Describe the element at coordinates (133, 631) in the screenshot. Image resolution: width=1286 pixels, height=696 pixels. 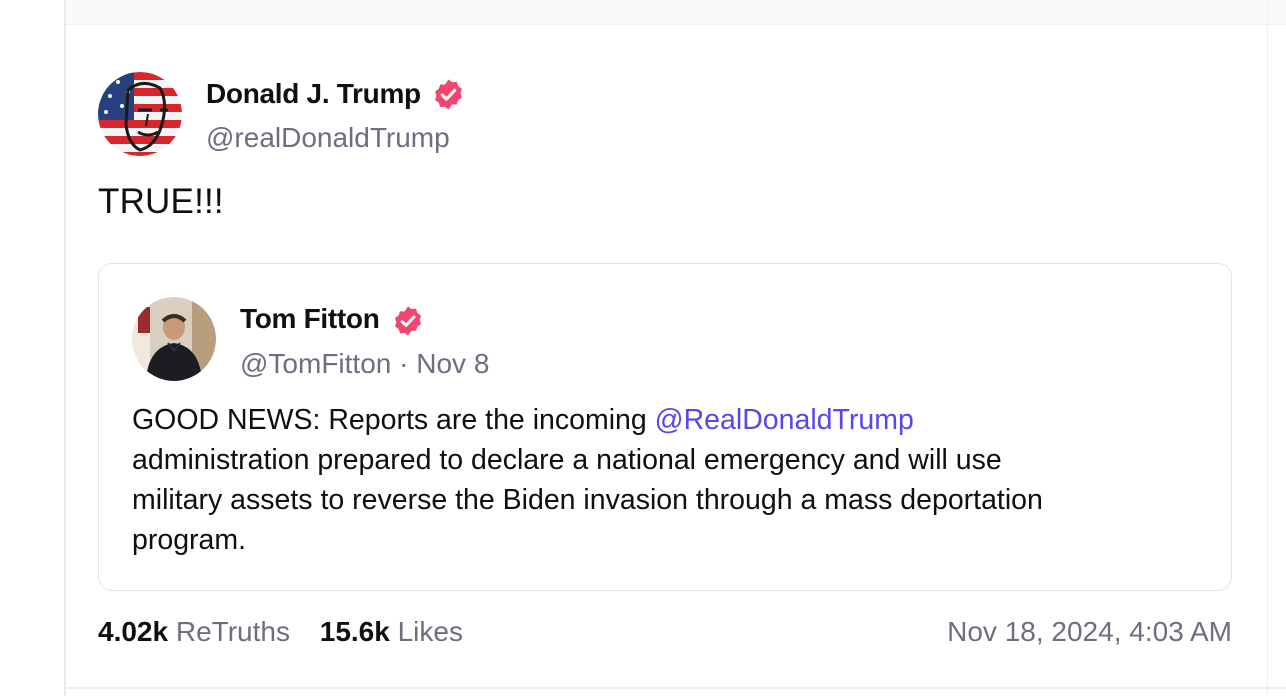
I see `retruths-count: 4.02k` at that location.